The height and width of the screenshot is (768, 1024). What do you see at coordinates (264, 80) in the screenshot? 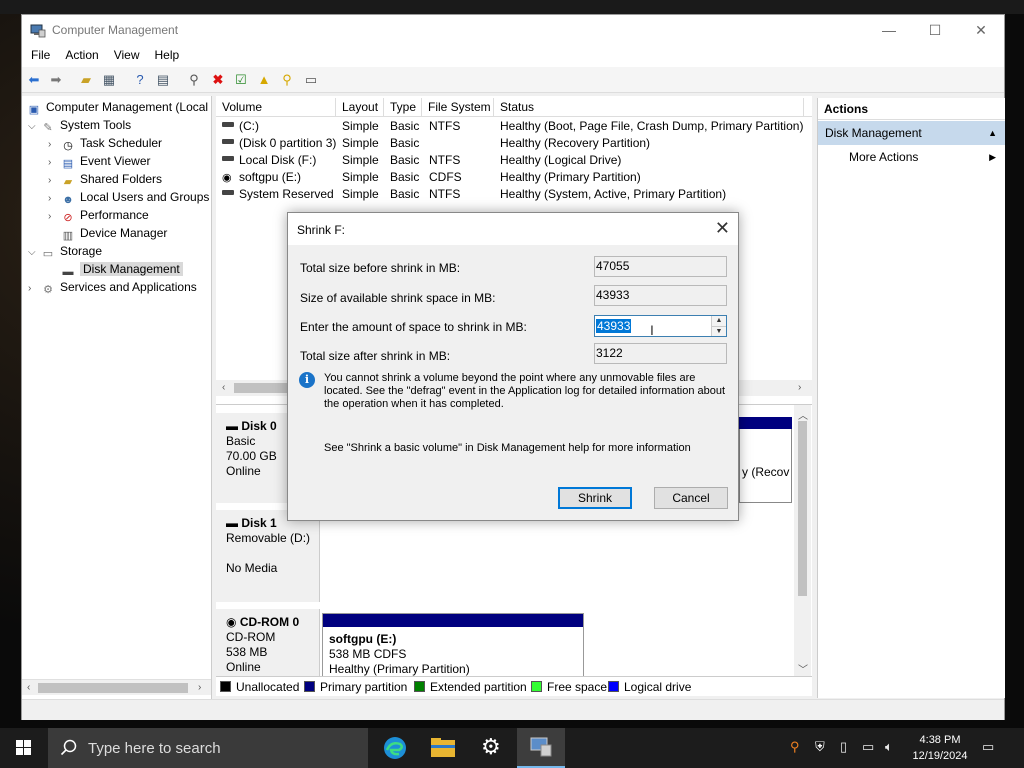
I see `new-folder-icon: ▲` at bounding box center [264, 80].